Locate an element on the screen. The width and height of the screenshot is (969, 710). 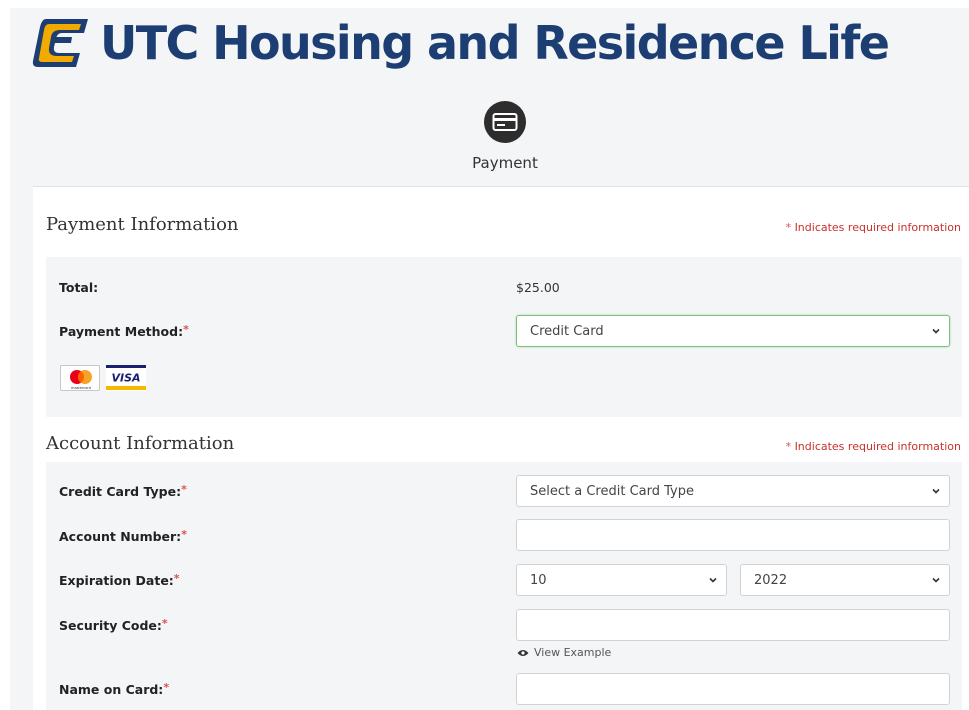
payment-method-select: Credit Card is located at coordinates (733, 331).